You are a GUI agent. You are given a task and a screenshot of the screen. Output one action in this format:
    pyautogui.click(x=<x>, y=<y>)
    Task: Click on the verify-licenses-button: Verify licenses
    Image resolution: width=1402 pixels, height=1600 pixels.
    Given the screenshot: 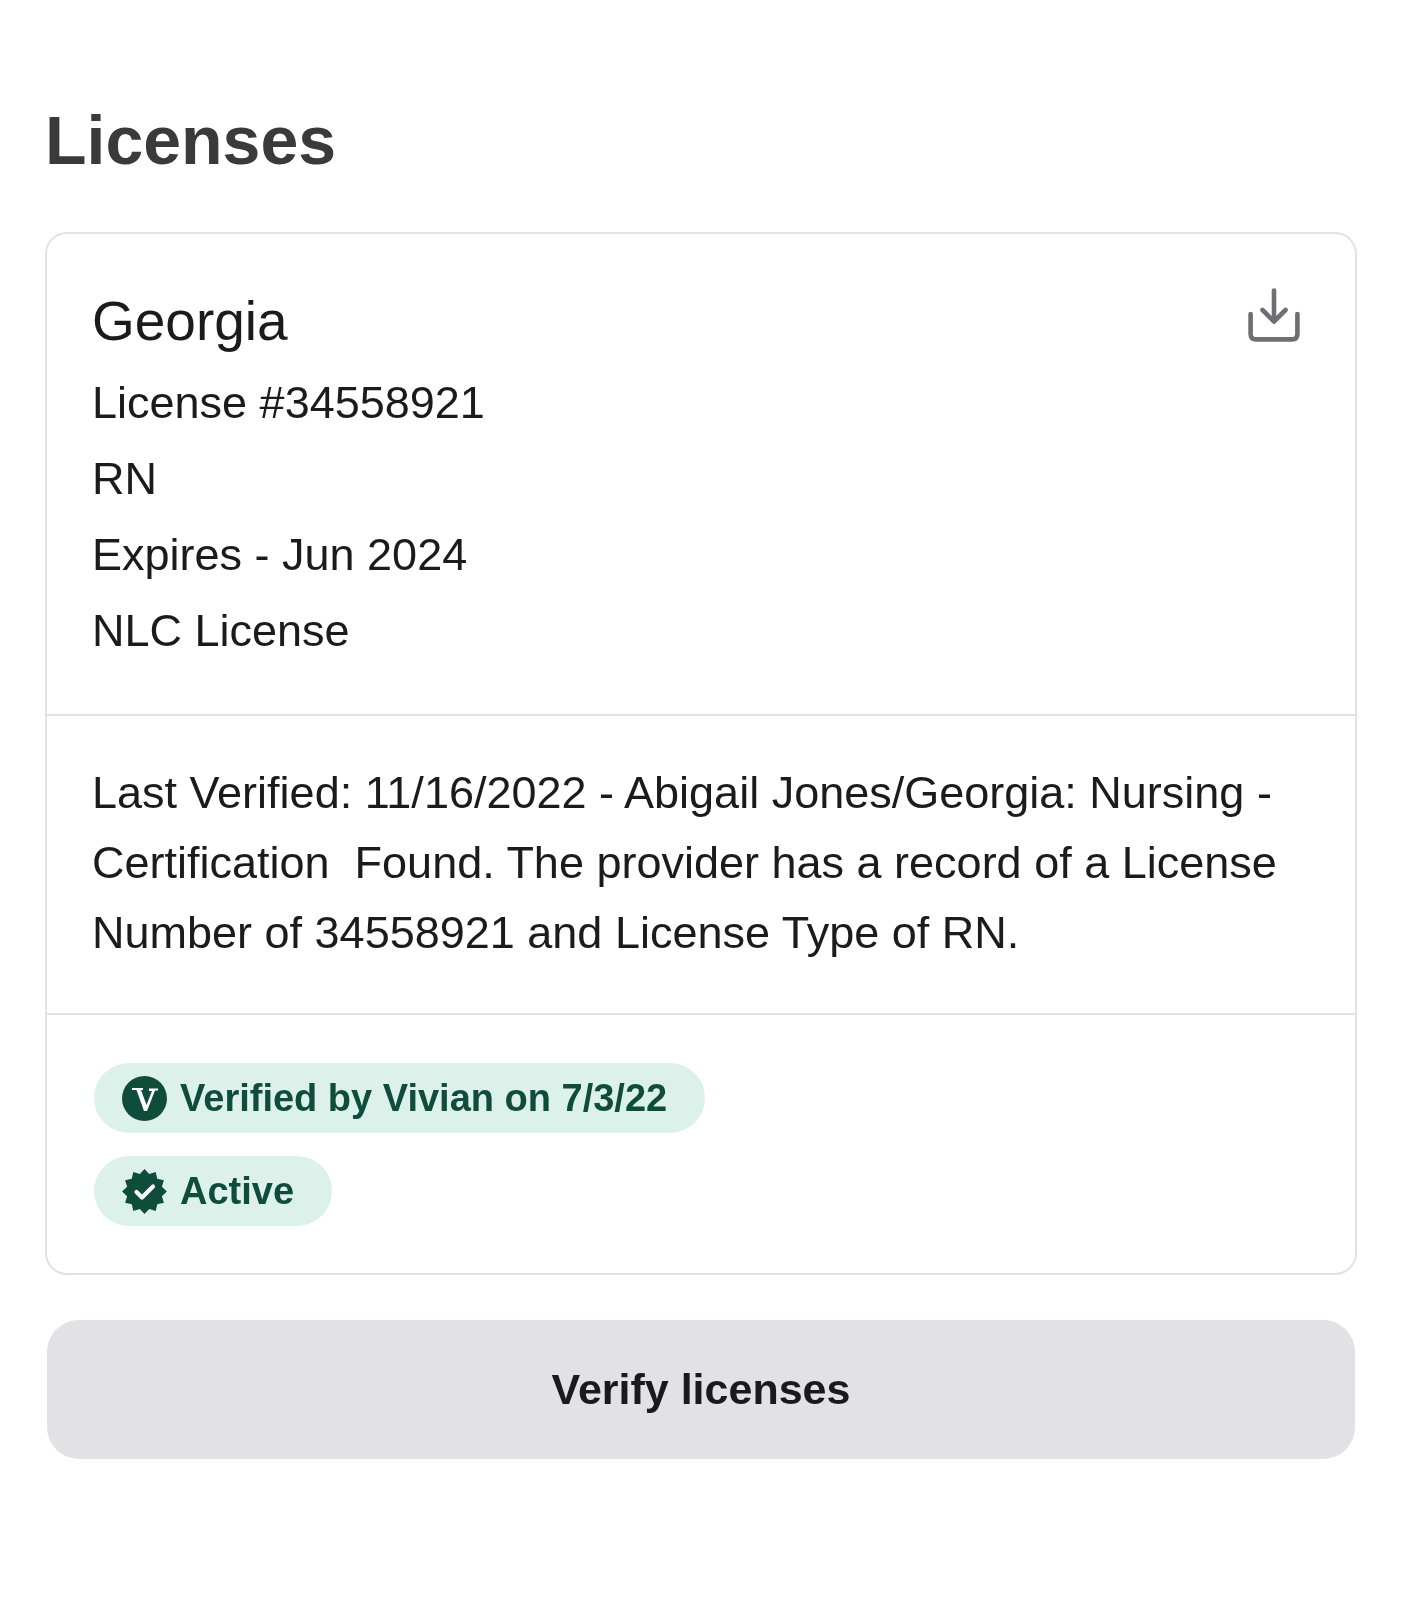 What is the action you would take?
    pyautogui.click(x=701, y=1389)
    